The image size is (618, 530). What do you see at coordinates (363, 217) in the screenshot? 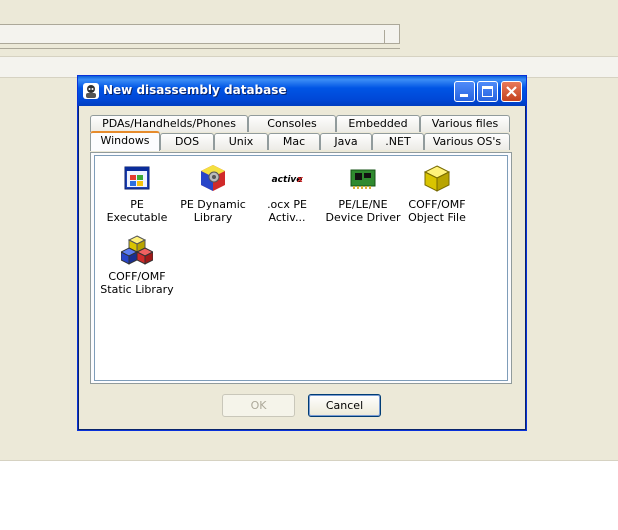
I see `item-label-line2: Device Driver` at bounding box center [363, 217].